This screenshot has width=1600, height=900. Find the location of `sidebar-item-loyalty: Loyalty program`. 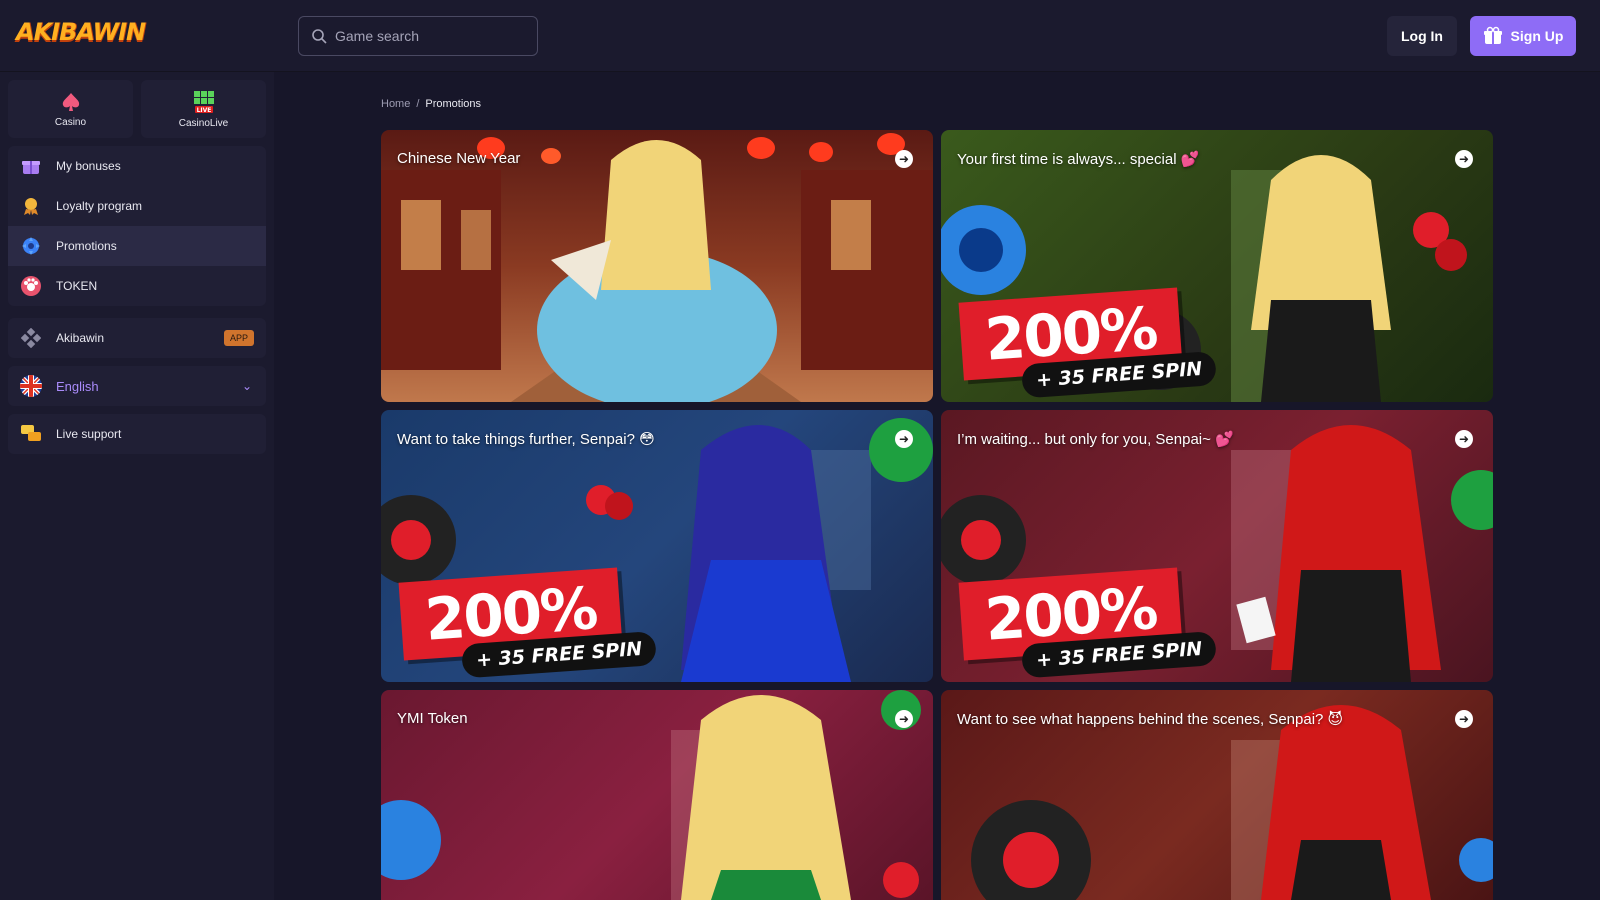

sidebar-item-loyalty: Loyalty program is located at coordinates (137, 206).